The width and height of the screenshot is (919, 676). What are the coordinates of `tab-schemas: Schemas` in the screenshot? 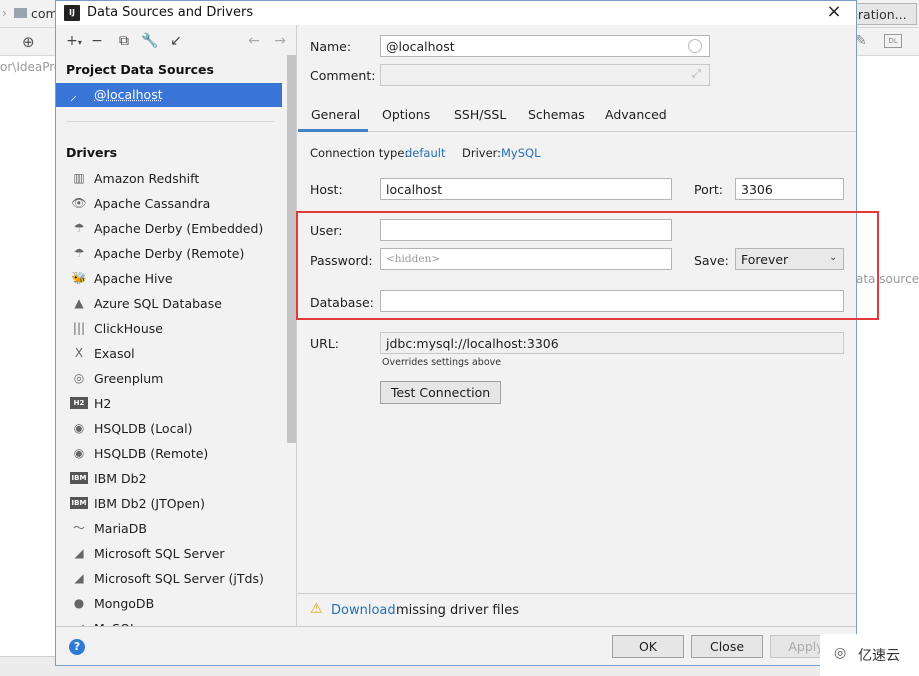 It's located at (556, 114).